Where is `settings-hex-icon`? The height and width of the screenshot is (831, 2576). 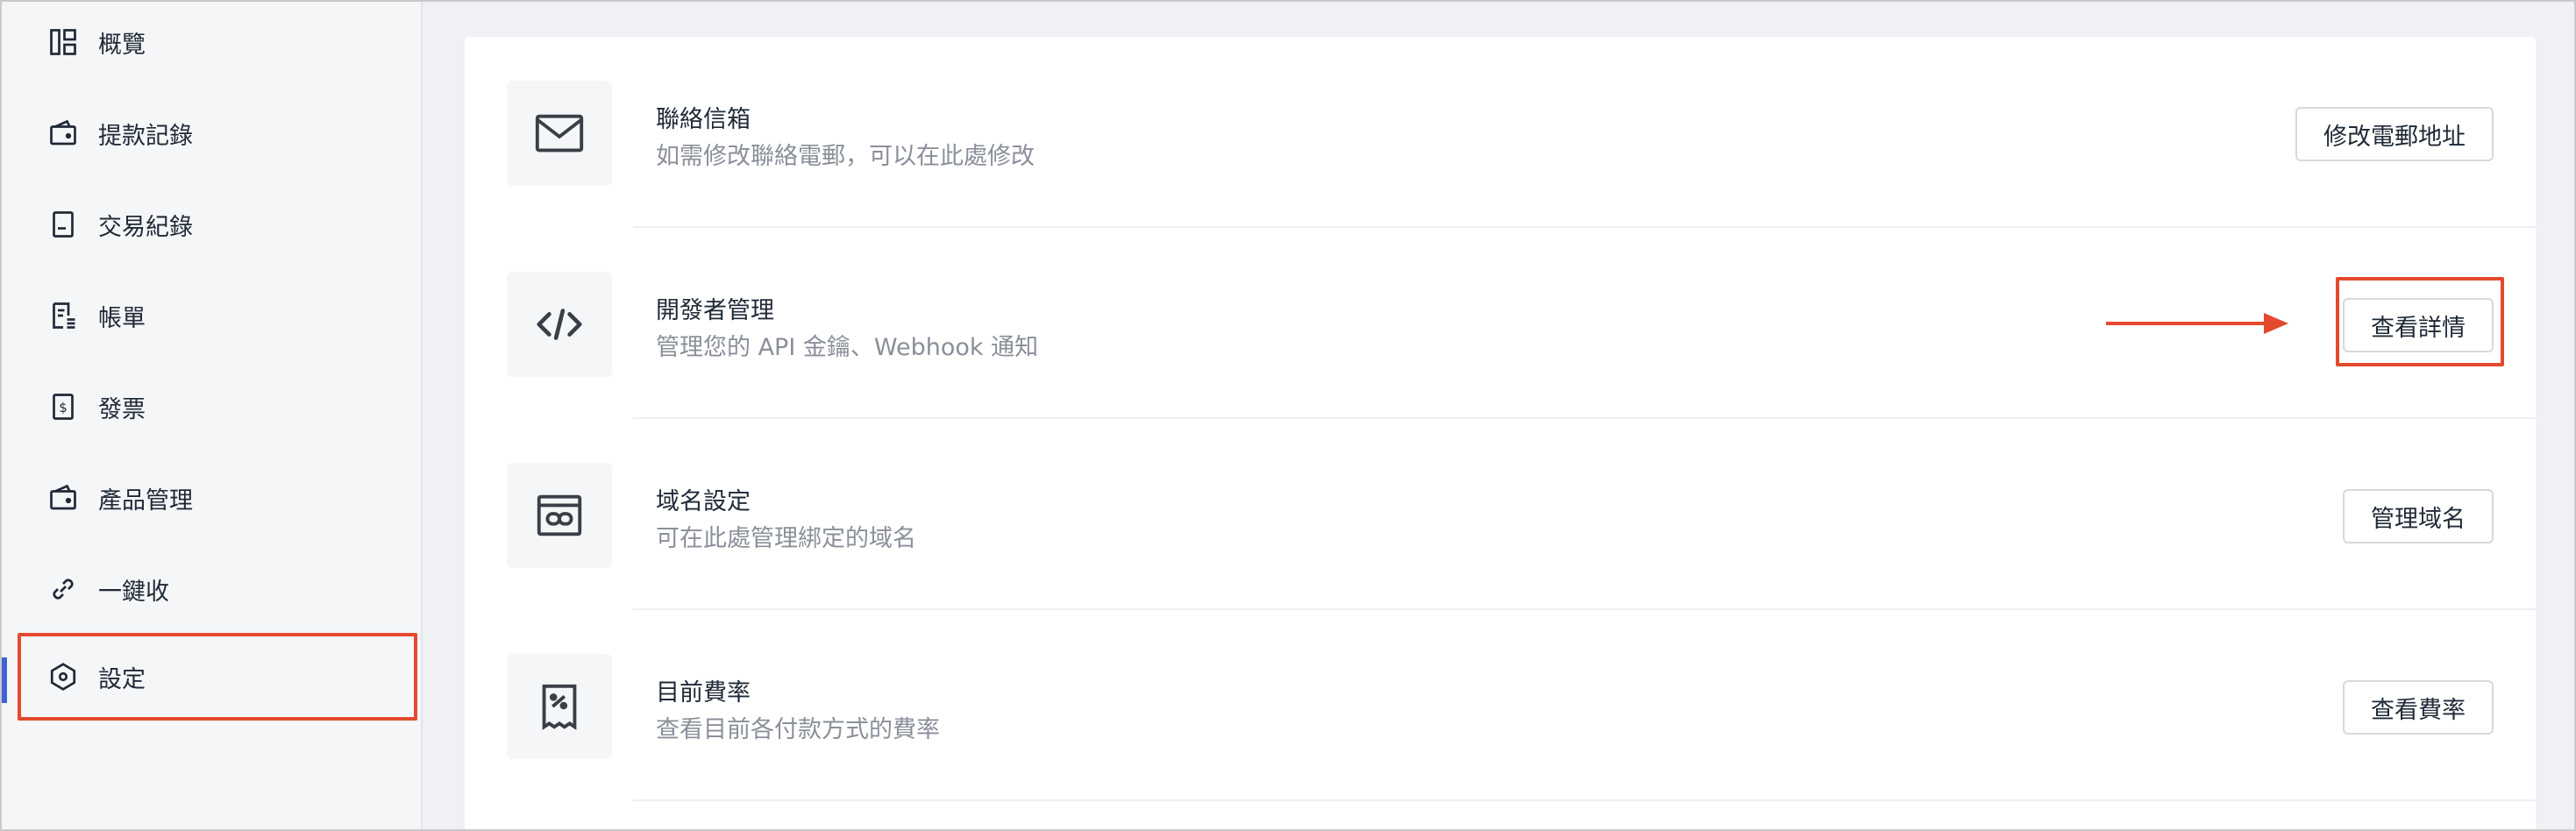 settings-hex-icon is located at coordinates (63, 676).